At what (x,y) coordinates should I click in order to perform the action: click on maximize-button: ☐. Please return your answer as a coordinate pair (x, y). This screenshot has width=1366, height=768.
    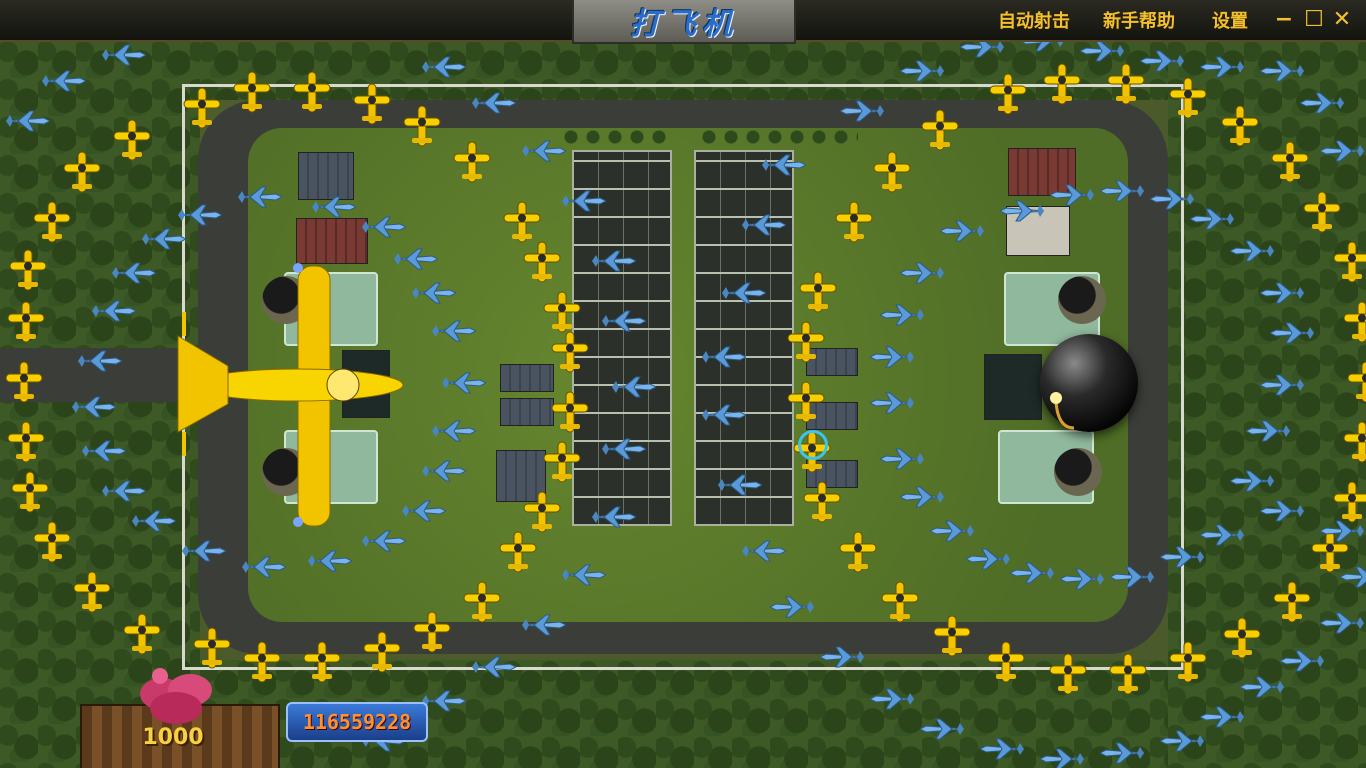
    Looking at the image, I should click on (1314, 19).